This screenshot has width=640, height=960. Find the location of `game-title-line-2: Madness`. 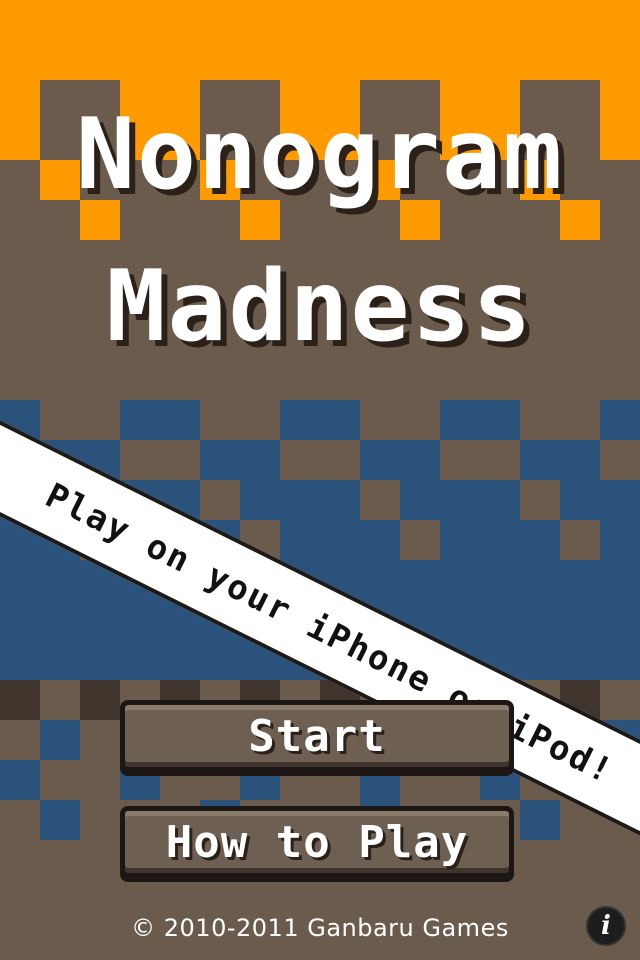

game-title-line-2: Madness is located at coordinates (320, 307).